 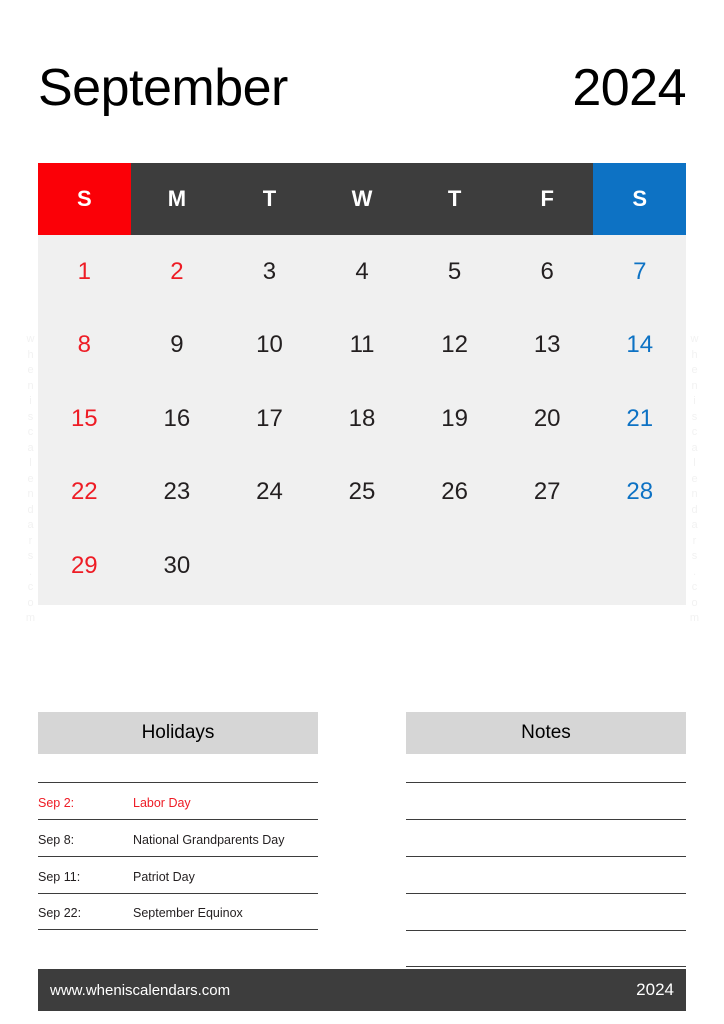 I want to click on day-cell-4: 4, so click(x=362, y=272).